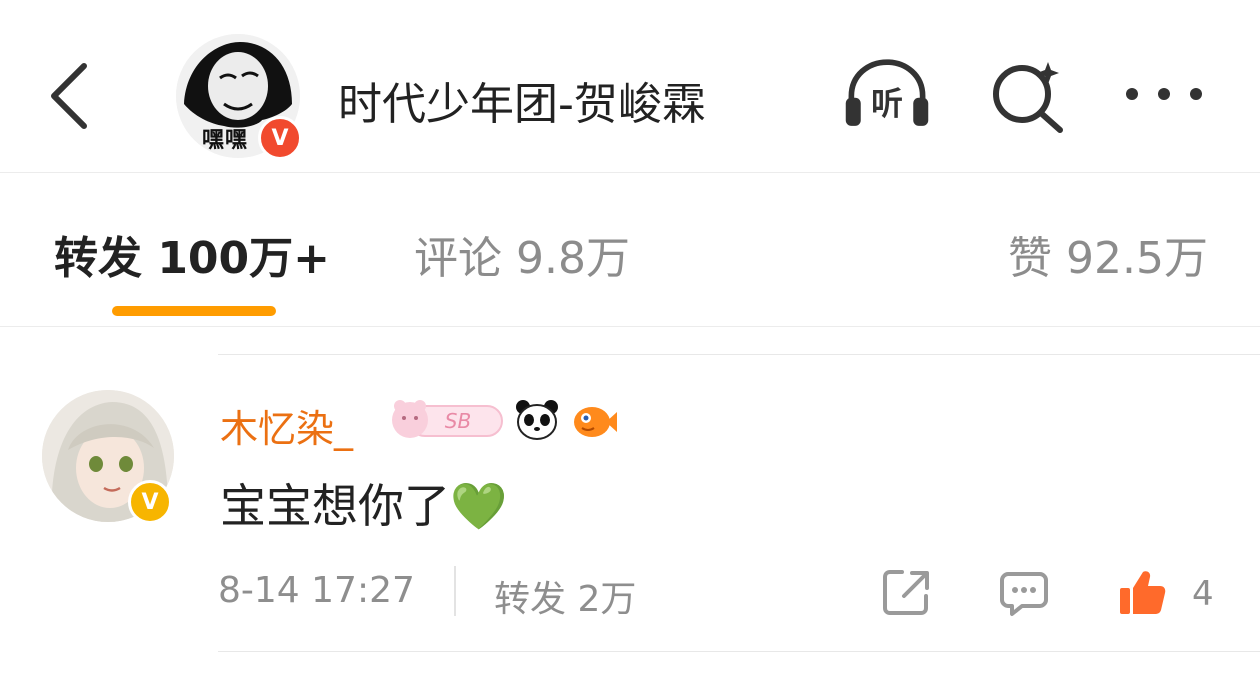 The image size is (1260, 681). Describe the element at coordinates (565, 596) in the screenshot. I see `repost-count: 转发 2万` at that location.